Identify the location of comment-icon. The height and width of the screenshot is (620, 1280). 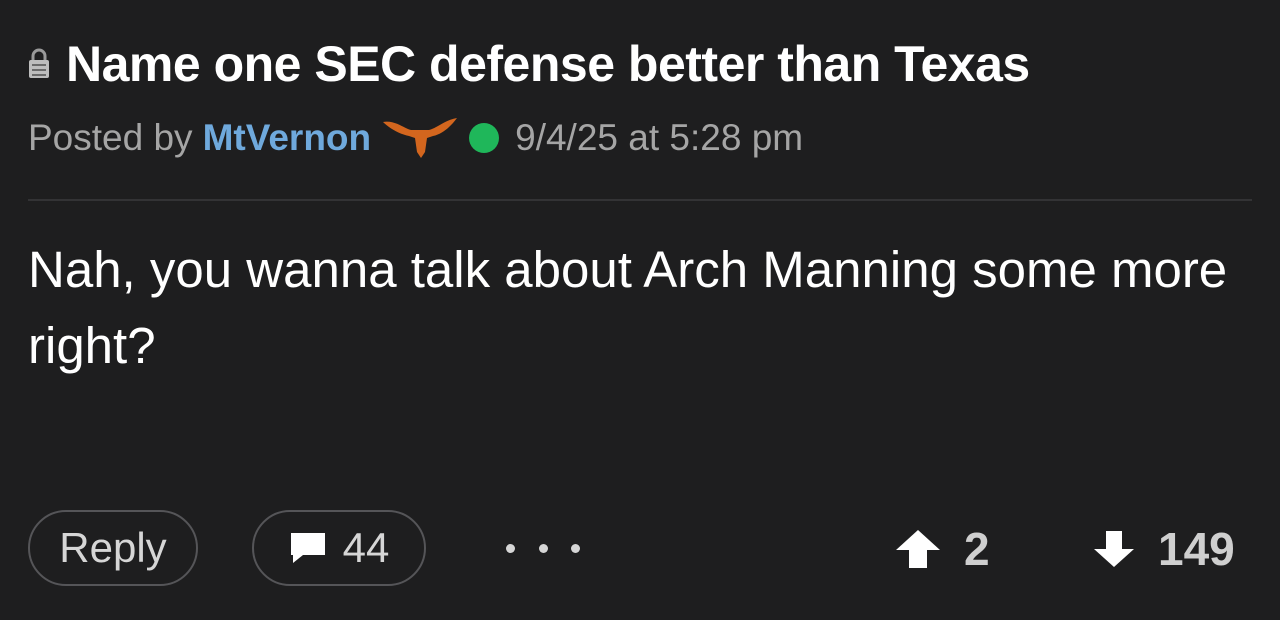
(308, 548).